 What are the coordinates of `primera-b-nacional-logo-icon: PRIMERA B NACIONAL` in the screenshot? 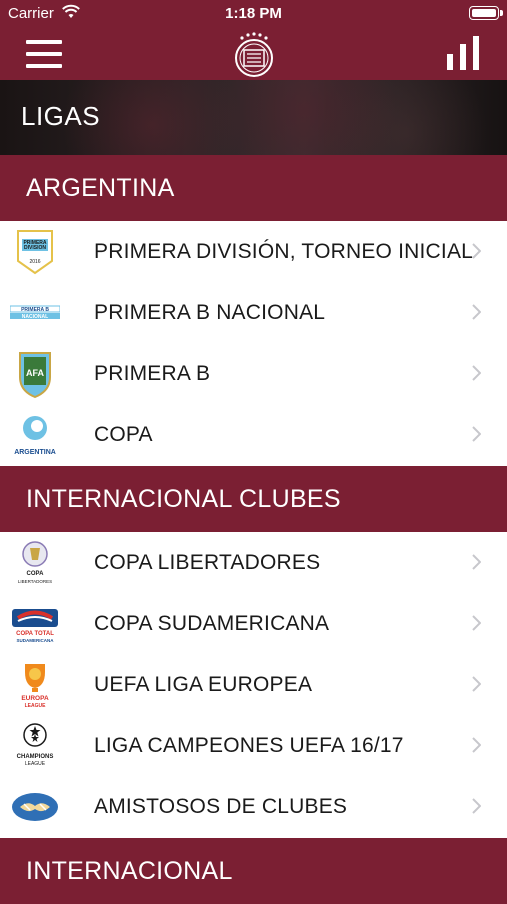 It's located at (35, 312).